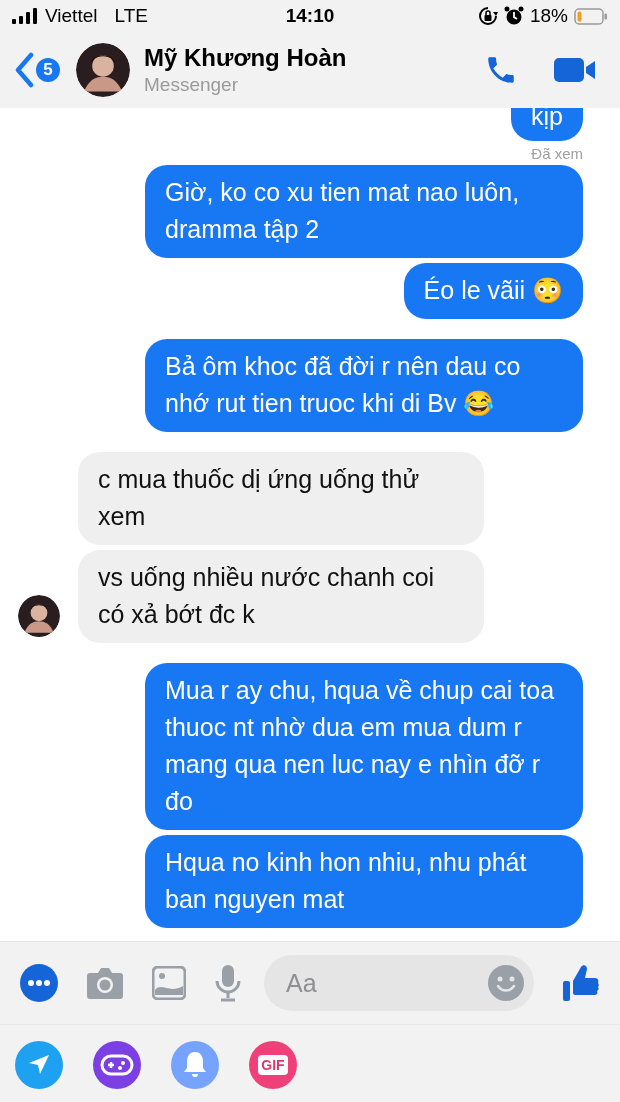 The height and width of the screenshot is (1102, 620). I want to click on sent-message: Mua r ay chu, hqua về chup cai toa thuoc nt nhờ dua em mua dum r mang qua nen luc nay e nhìn đỡ r đo, so click(364, 746).